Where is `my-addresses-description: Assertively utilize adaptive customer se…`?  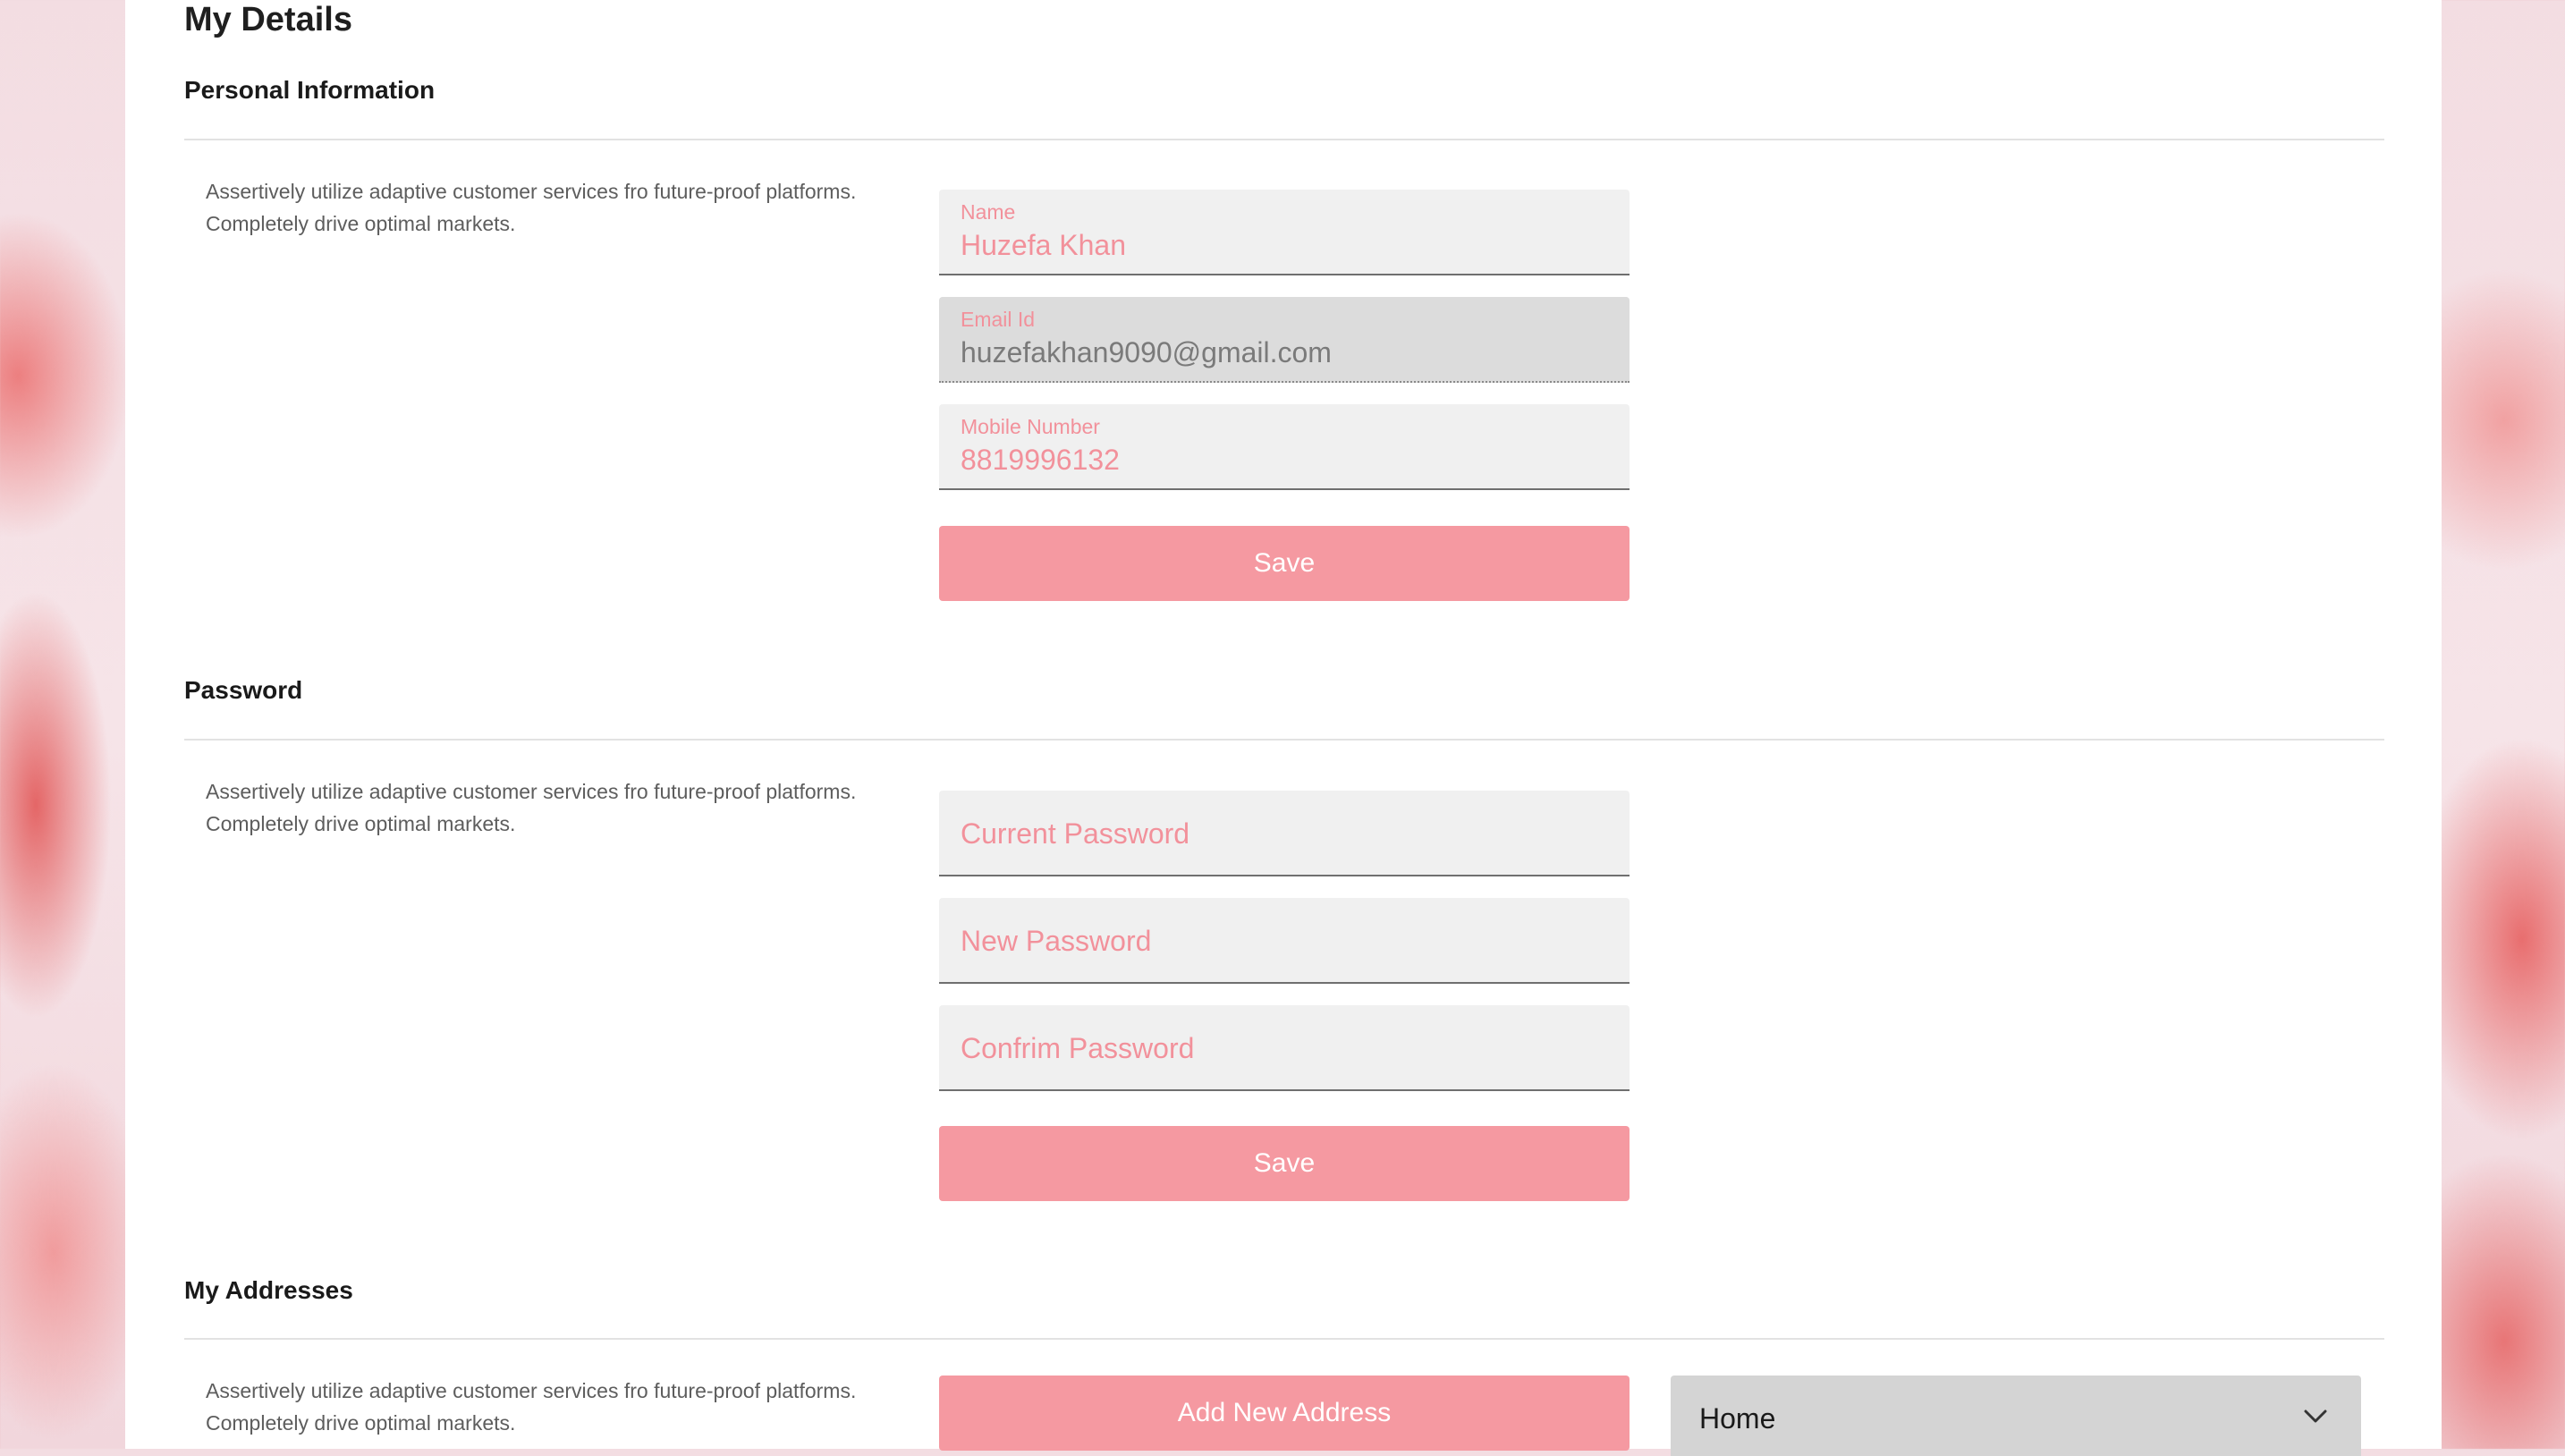 my-addresses-description: Assertively utilize adaptive customer se… is located at coordinates (532, 1407).